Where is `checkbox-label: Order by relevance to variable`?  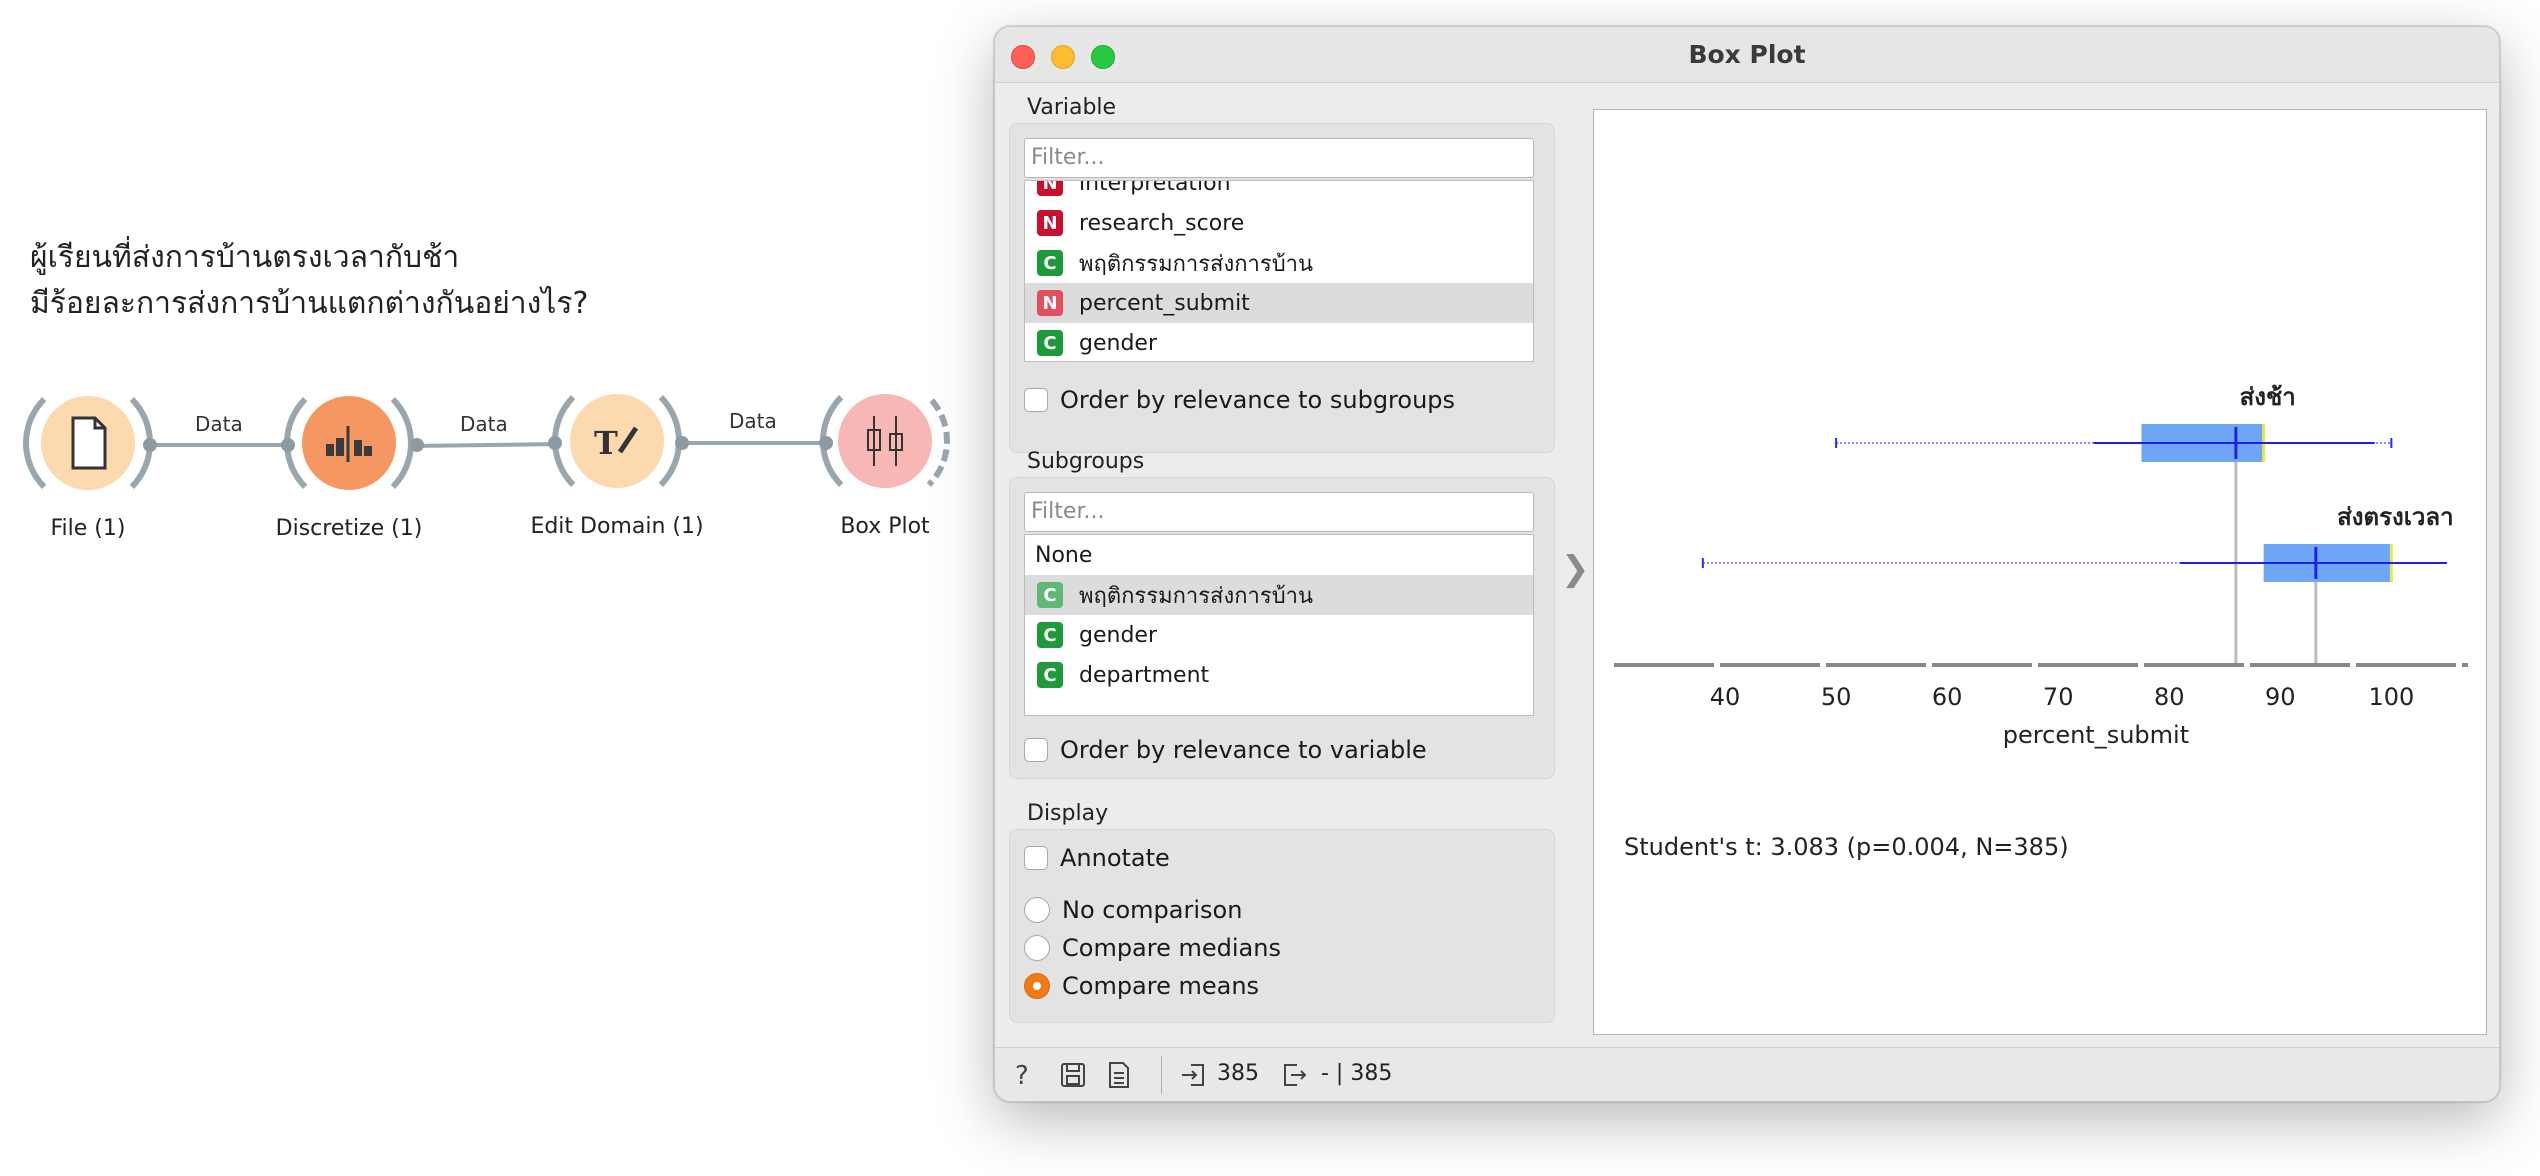 checkbox-label: Order by relevance to variable is located at coordinates (1243, 750).